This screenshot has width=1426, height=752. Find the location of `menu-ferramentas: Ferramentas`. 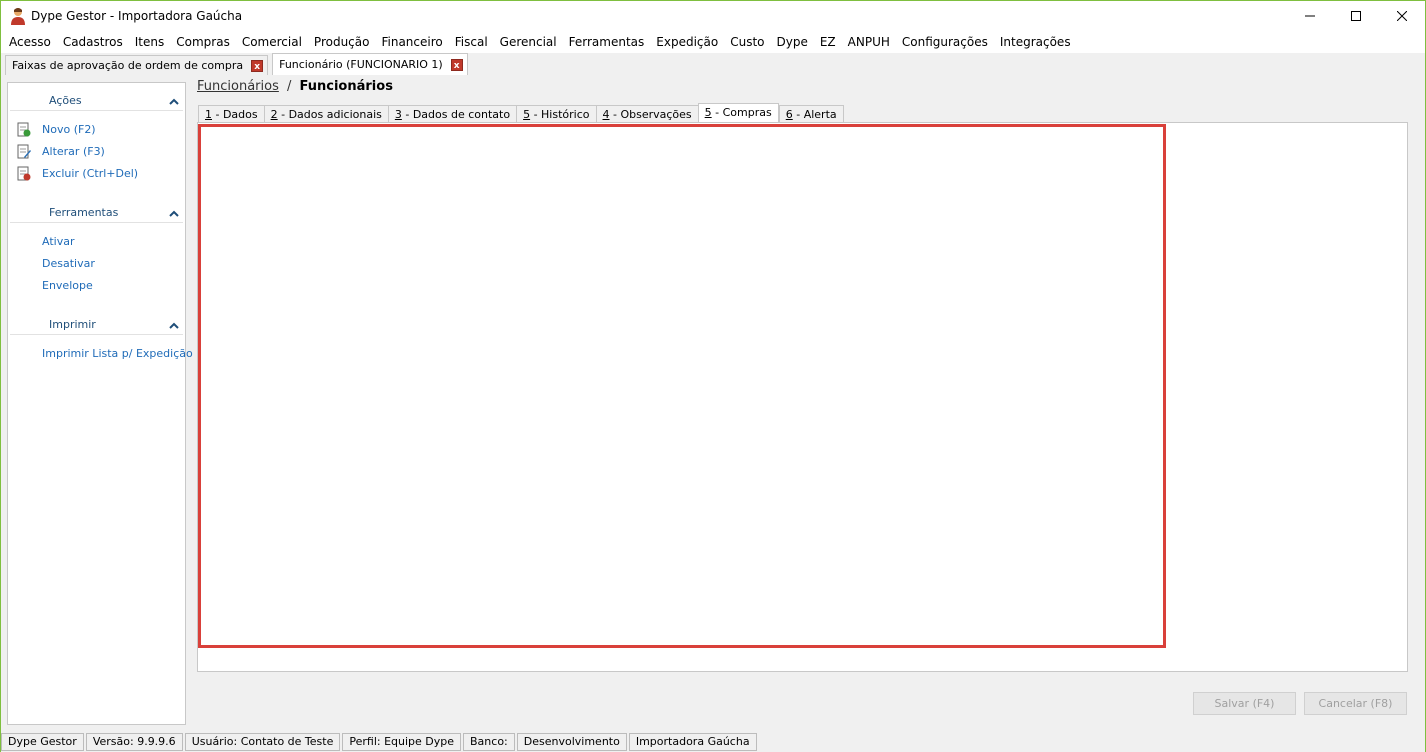

menu-ferramentas: Ferramentas is located at coordinates (607, 42).